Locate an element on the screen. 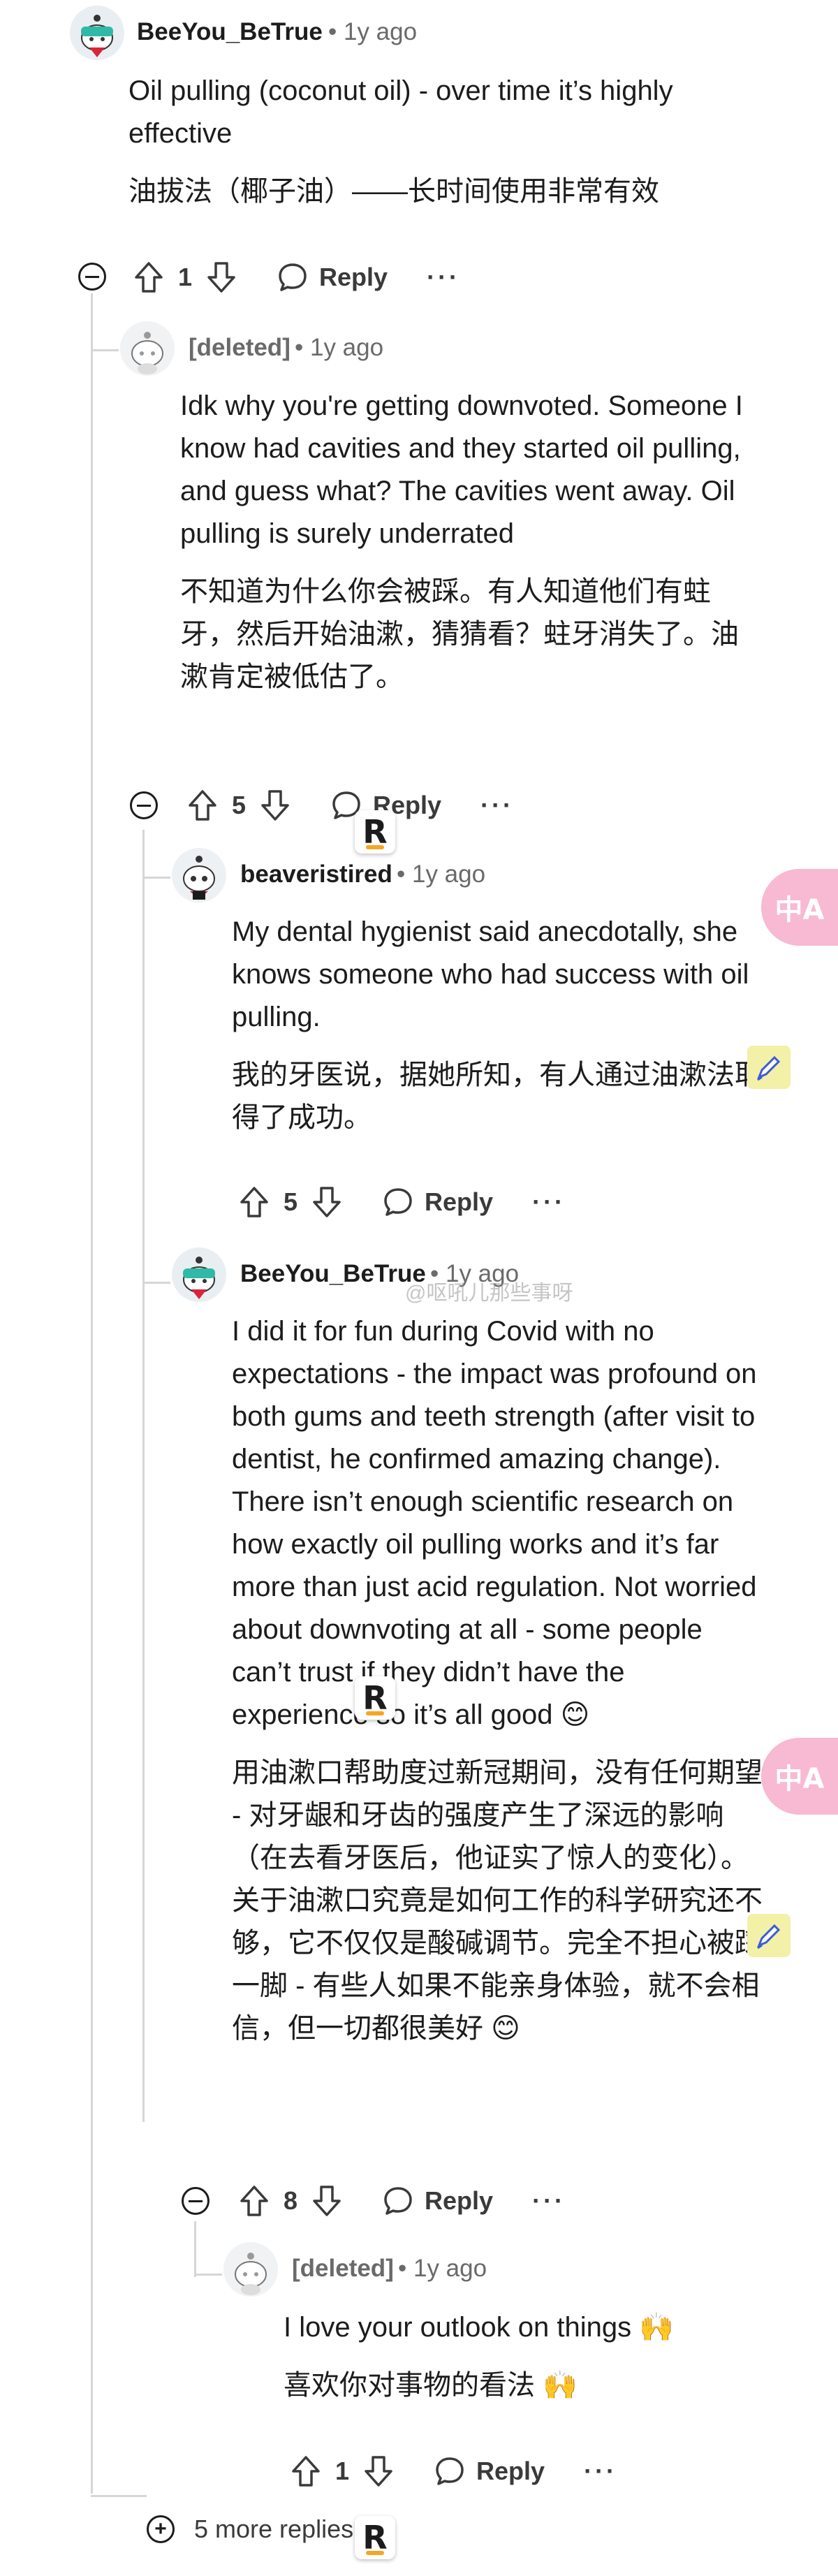 The width and height of the screenshot is (838, 2576). expand-plus-icon: + is located at coordinates (161, 2529).